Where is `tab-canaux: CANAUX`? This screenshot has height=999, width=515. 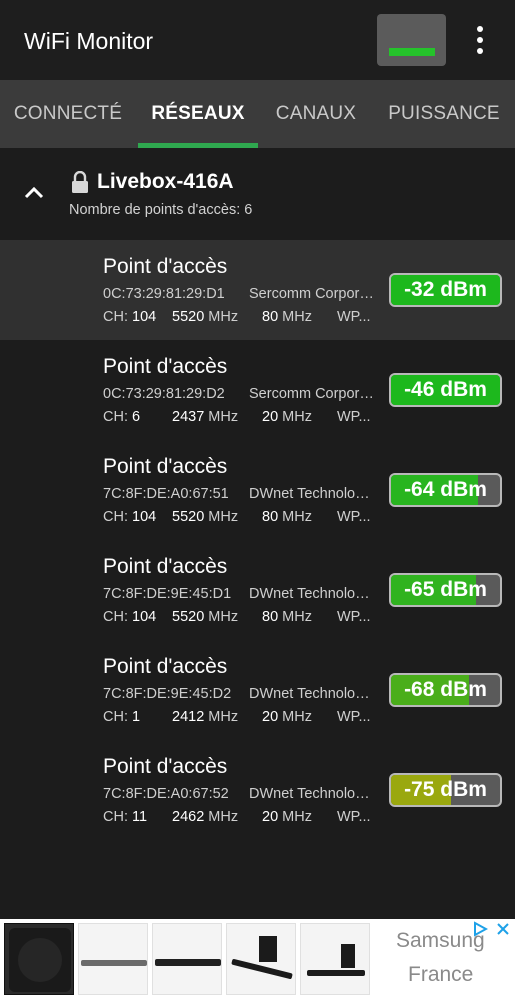
tab-canaux: CANAUX is located at coordinates (316, 114).